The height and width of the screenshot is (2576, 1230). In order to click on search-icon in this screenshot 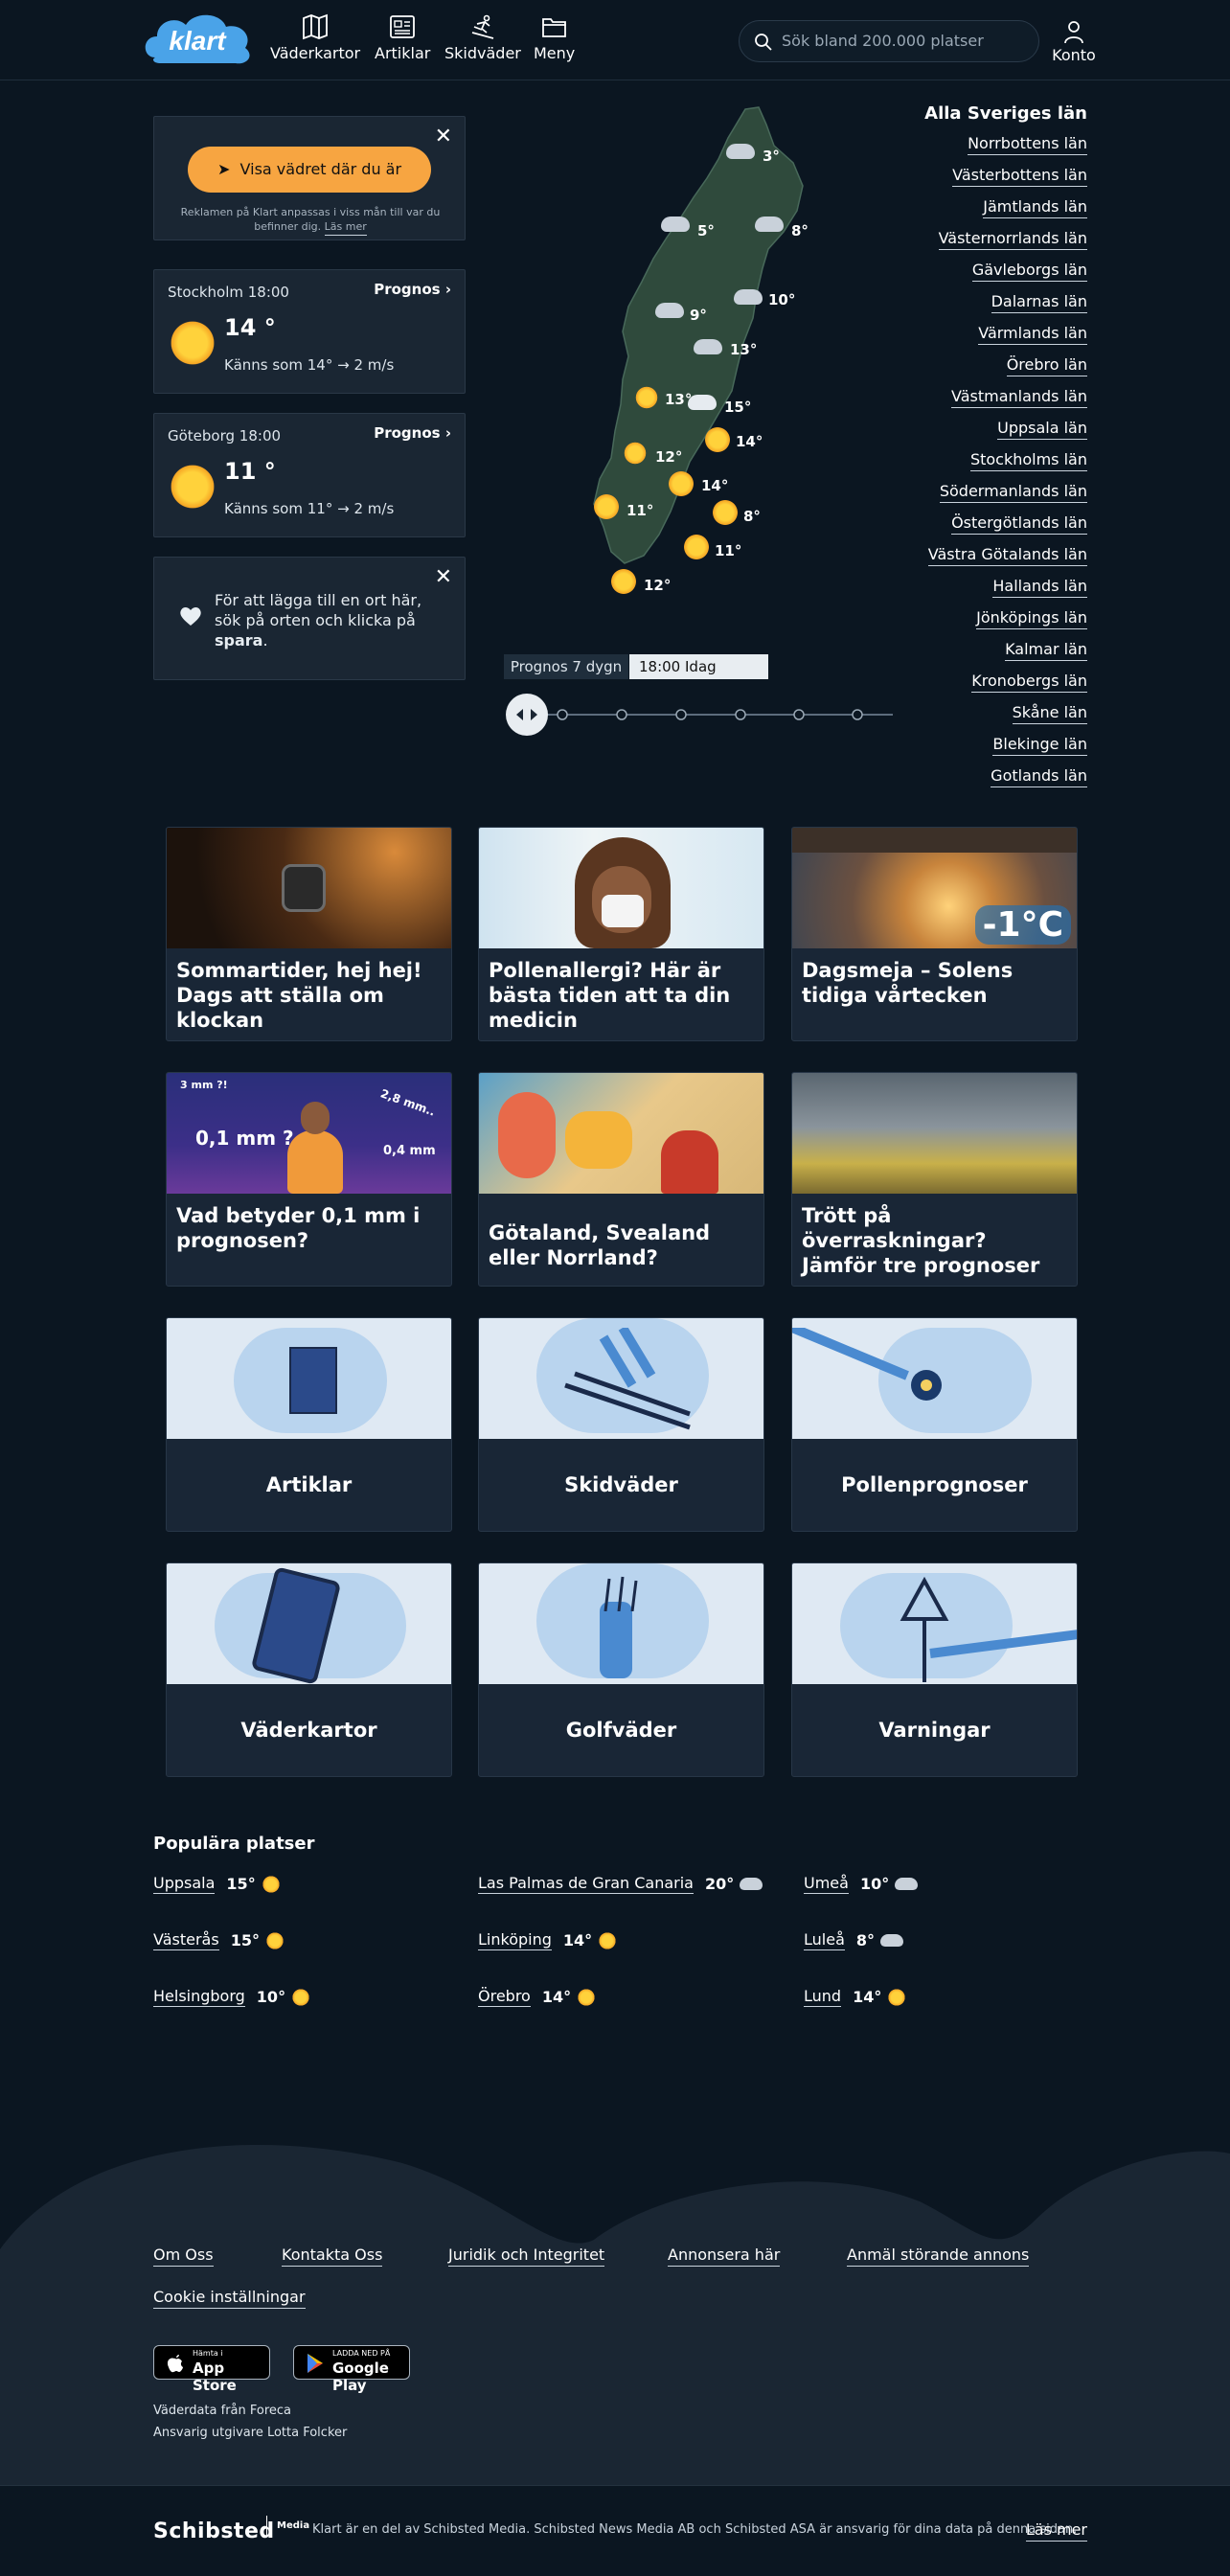, I will do `click(763, 43)`.